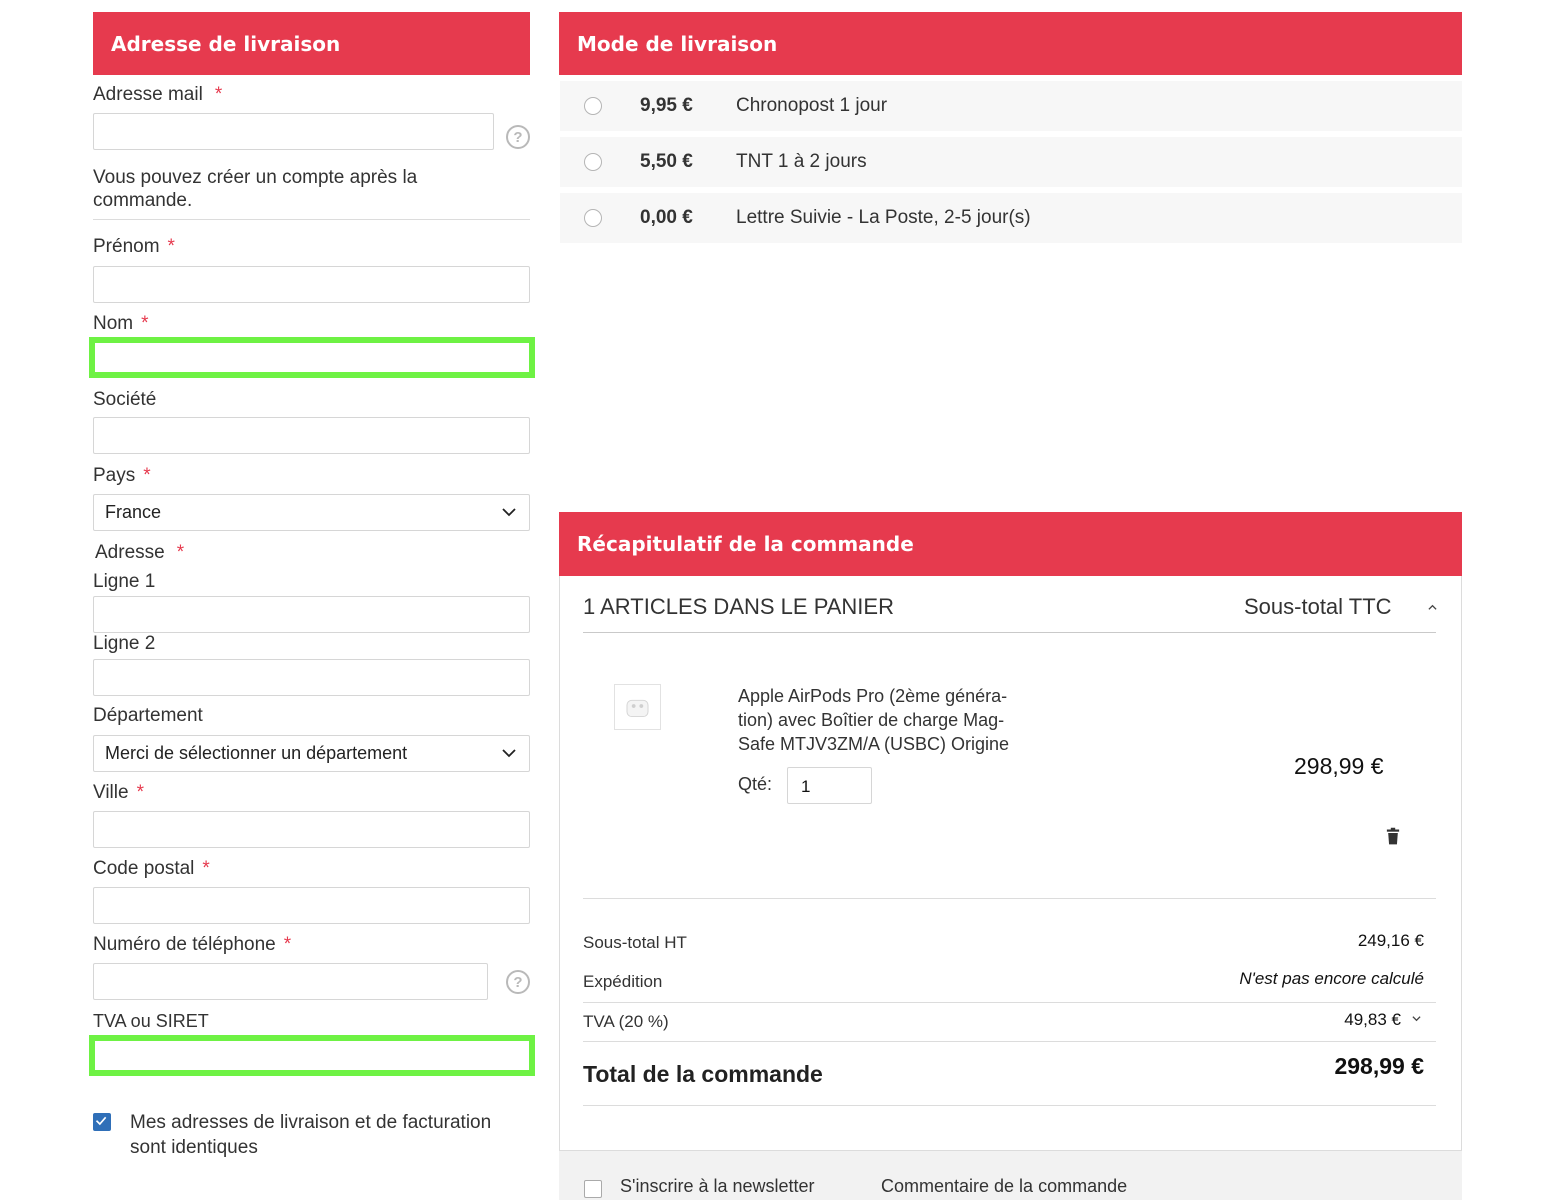 Image resolution: width=1558 pixels, height=1200 pixels. What do you see at coordinates (1011, 162) in the screenshot?
I see `shipping-option: 5,50 € TNT 1 à 2 jours` at bounding box center [1011, 162].